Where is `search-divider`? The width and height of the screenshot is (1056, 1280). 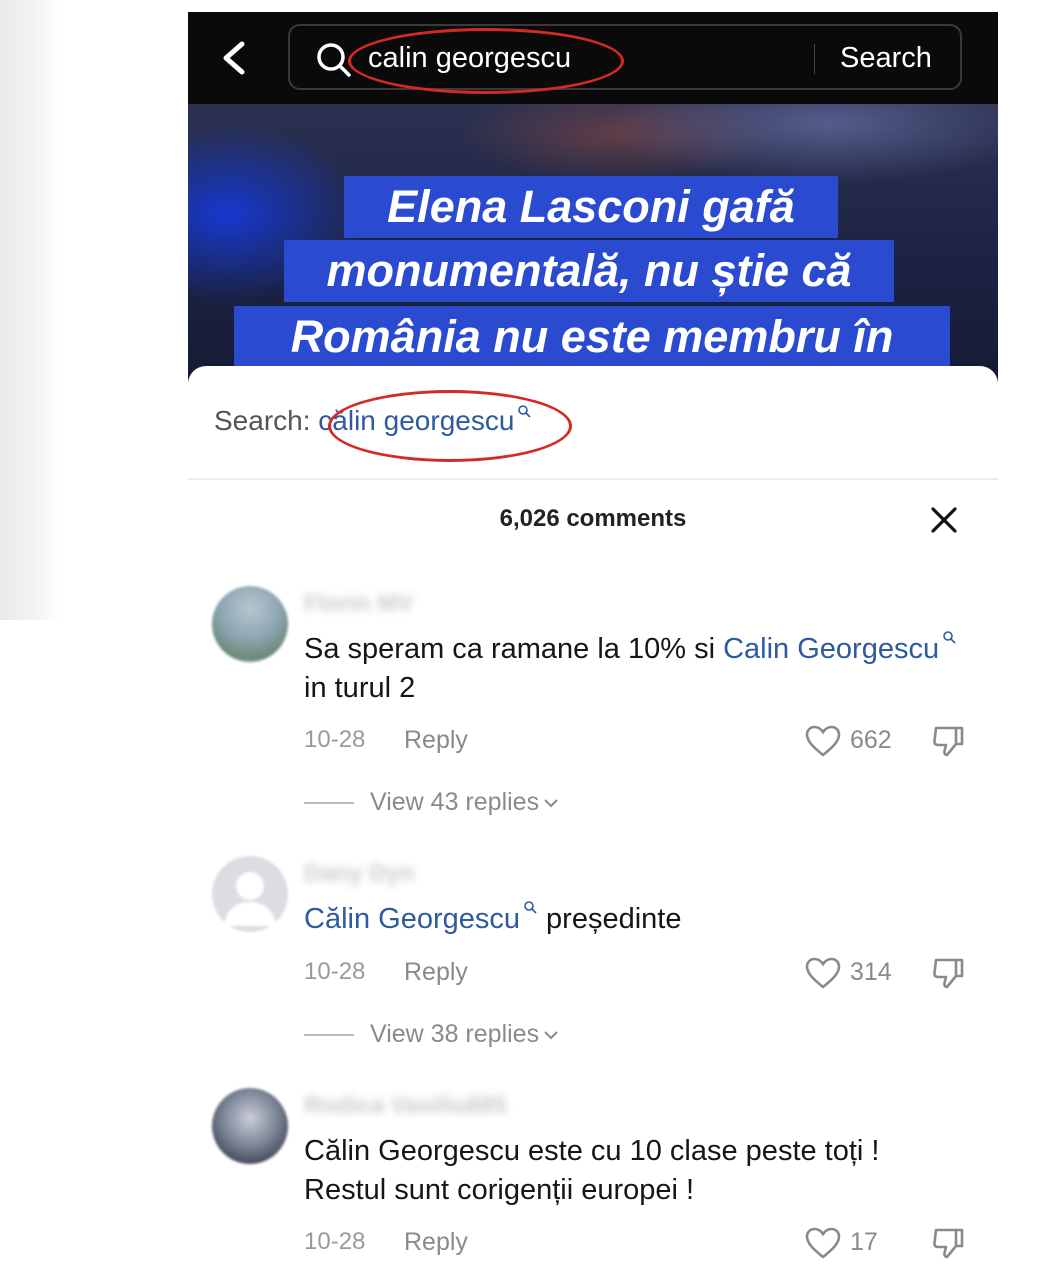 search-divider is located at coordinates (814, 59).